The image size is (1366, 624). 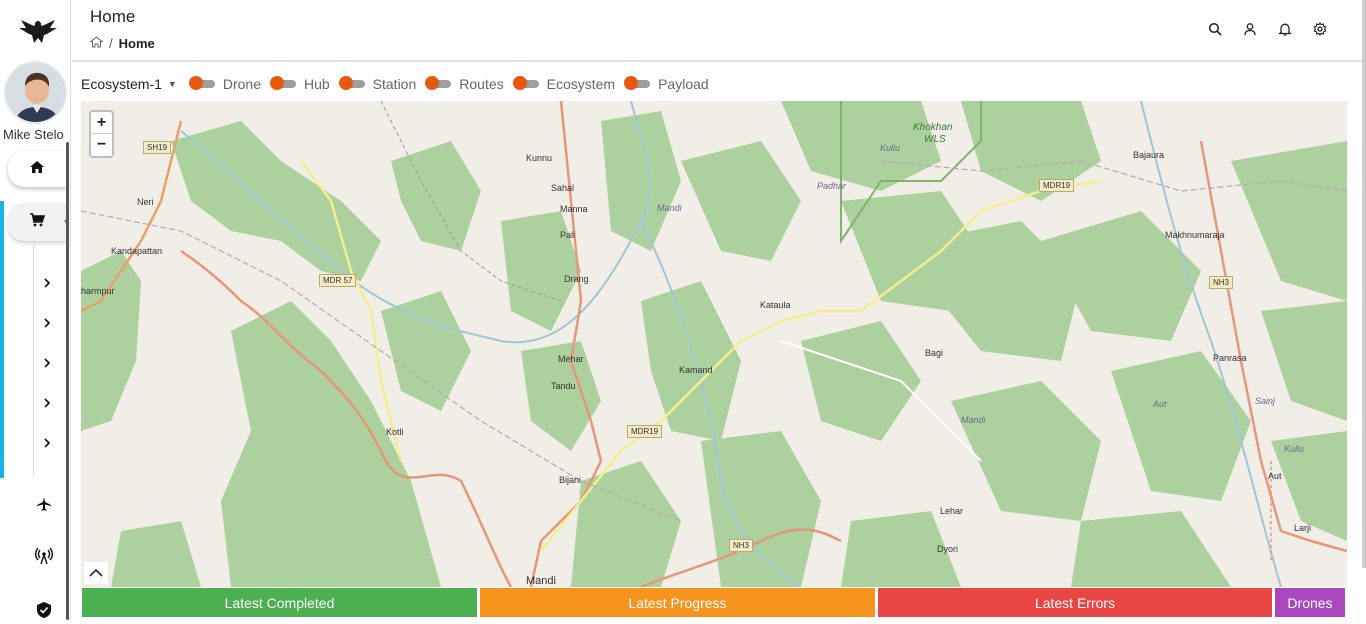 What do you see at coordinates (717, 31) in the screenshot?
I see `top-header: Home / Home` at bounding box center [717, 31].